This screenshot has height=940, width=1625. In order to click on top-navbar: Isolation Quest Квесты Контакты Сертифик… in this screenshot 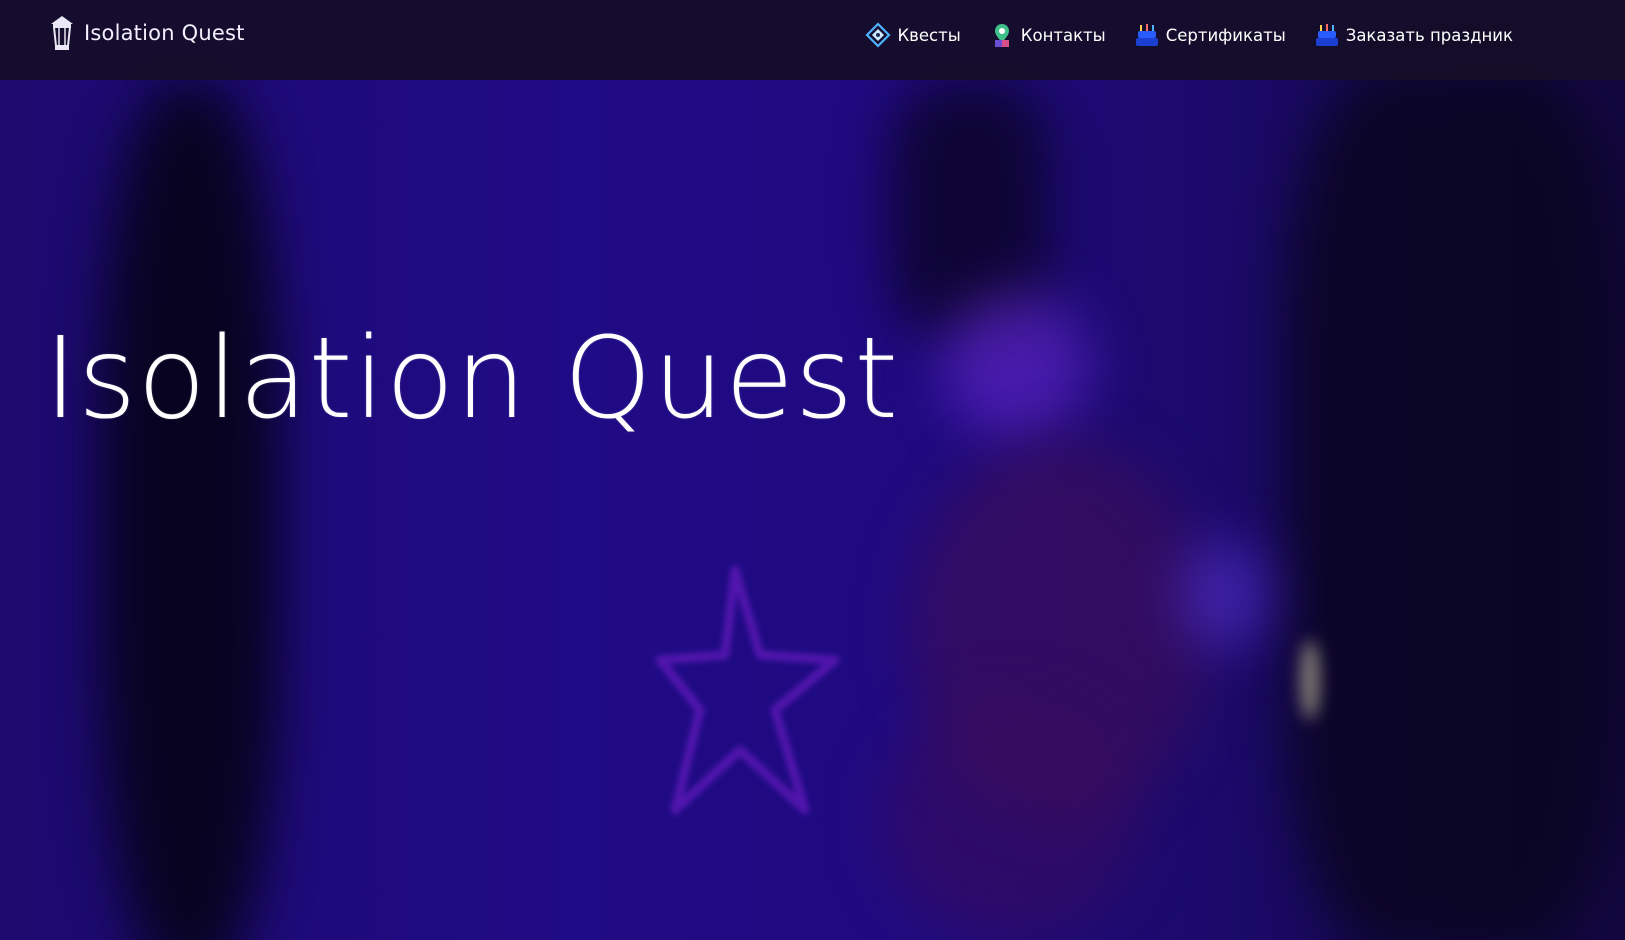, I will do `click(812, 40)`.